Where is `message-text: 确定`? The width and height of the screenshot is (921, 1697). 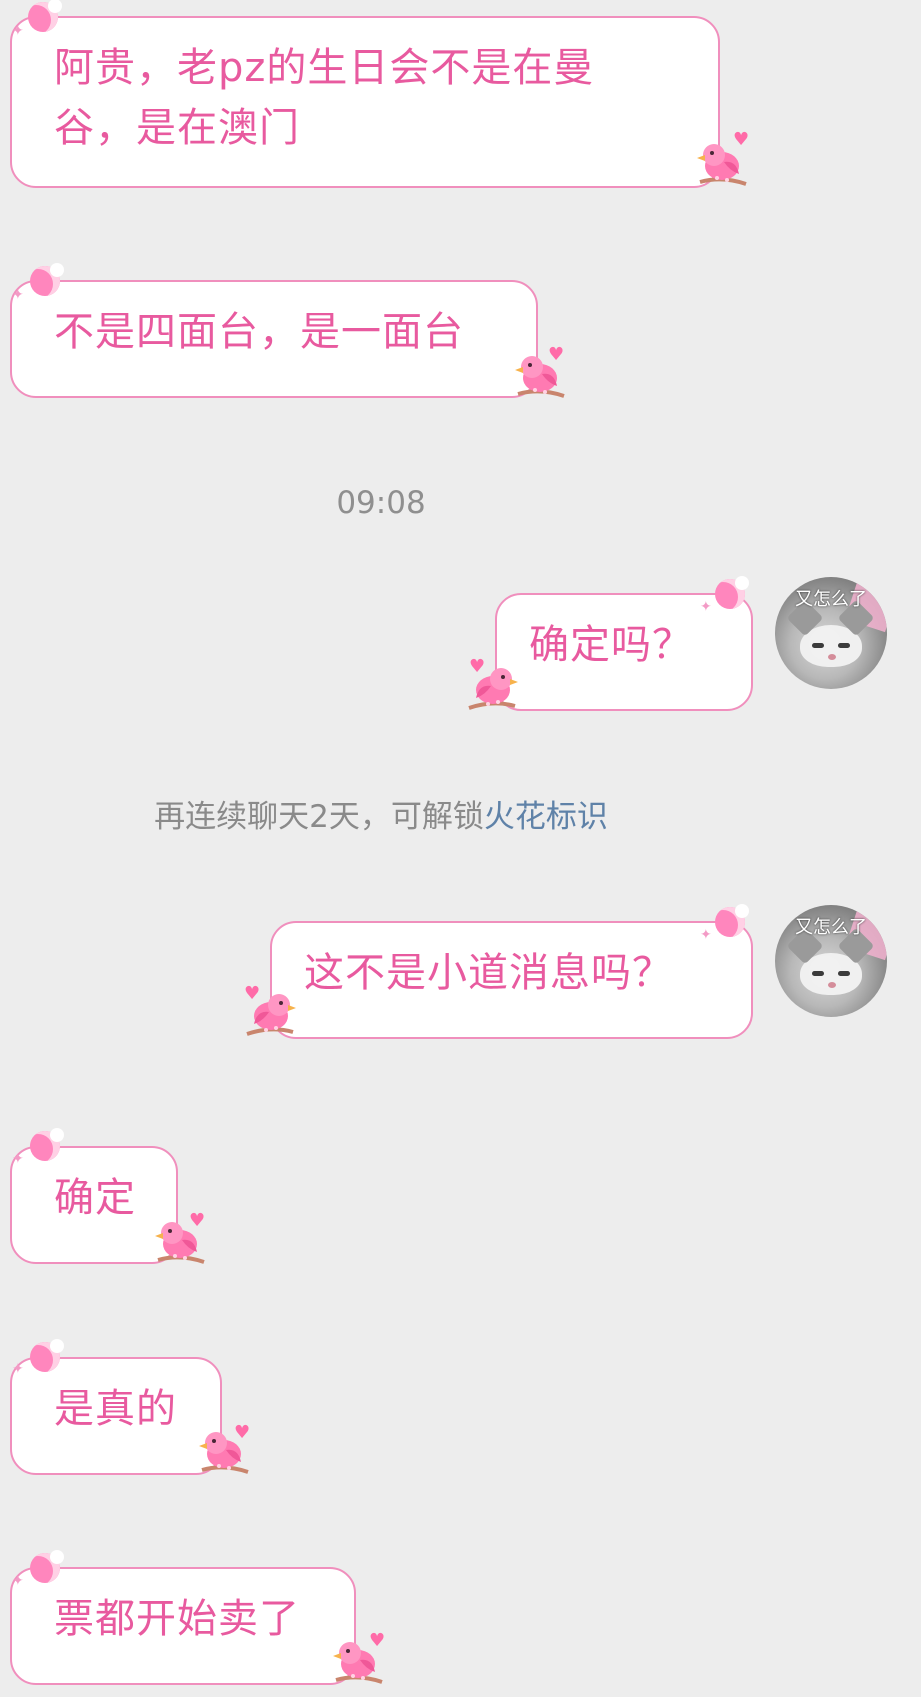
message-text: 确定 is located at coordinates (95, 1198).